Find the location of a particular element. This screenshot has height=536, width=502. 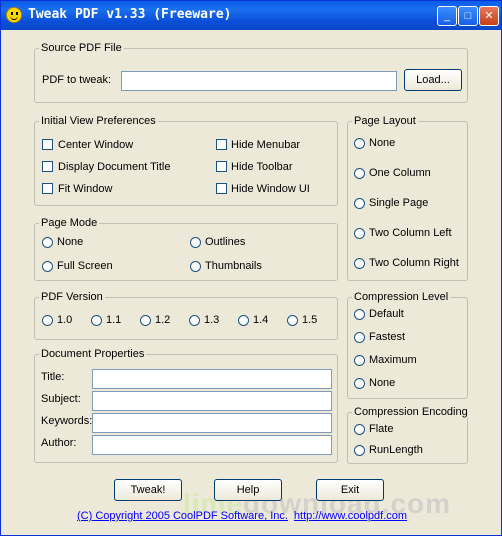

pdf-version-legend: PDF Version is located at coordinates (72, 297).